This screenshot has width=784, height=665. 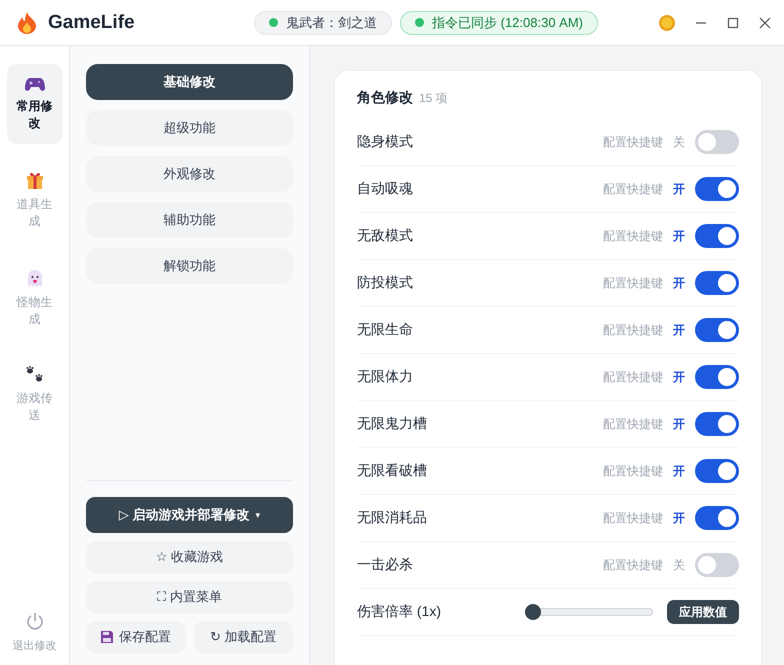 What do you see at coordinates (765, 23) in the screenshot?
I see `close-icon` at bounding box center [765, 23].